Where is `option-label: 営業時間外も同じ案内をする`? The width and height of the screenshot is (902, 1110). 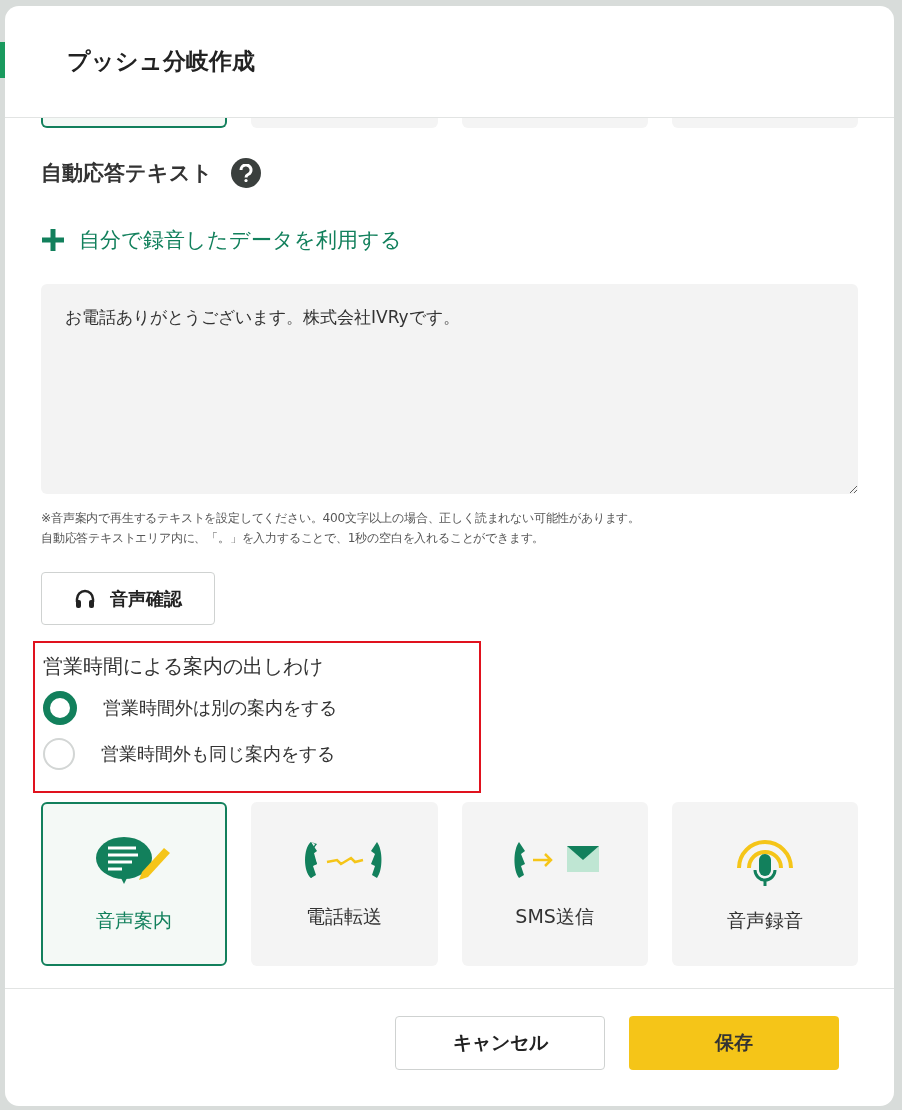 option-label: 営業時間外も同じ案内をする is located at coordinates (218, 754).